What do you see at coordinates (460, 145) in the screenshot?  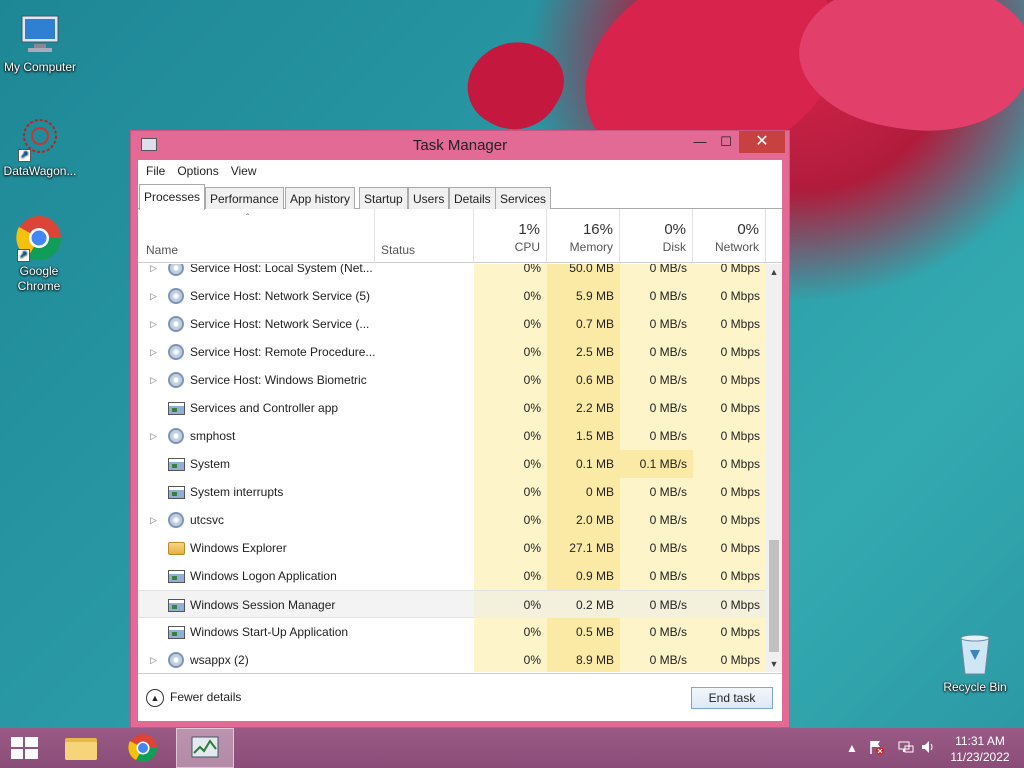 I see `title-bar: Task Manager — ☐ ✕` at bounding box center [460, 145].